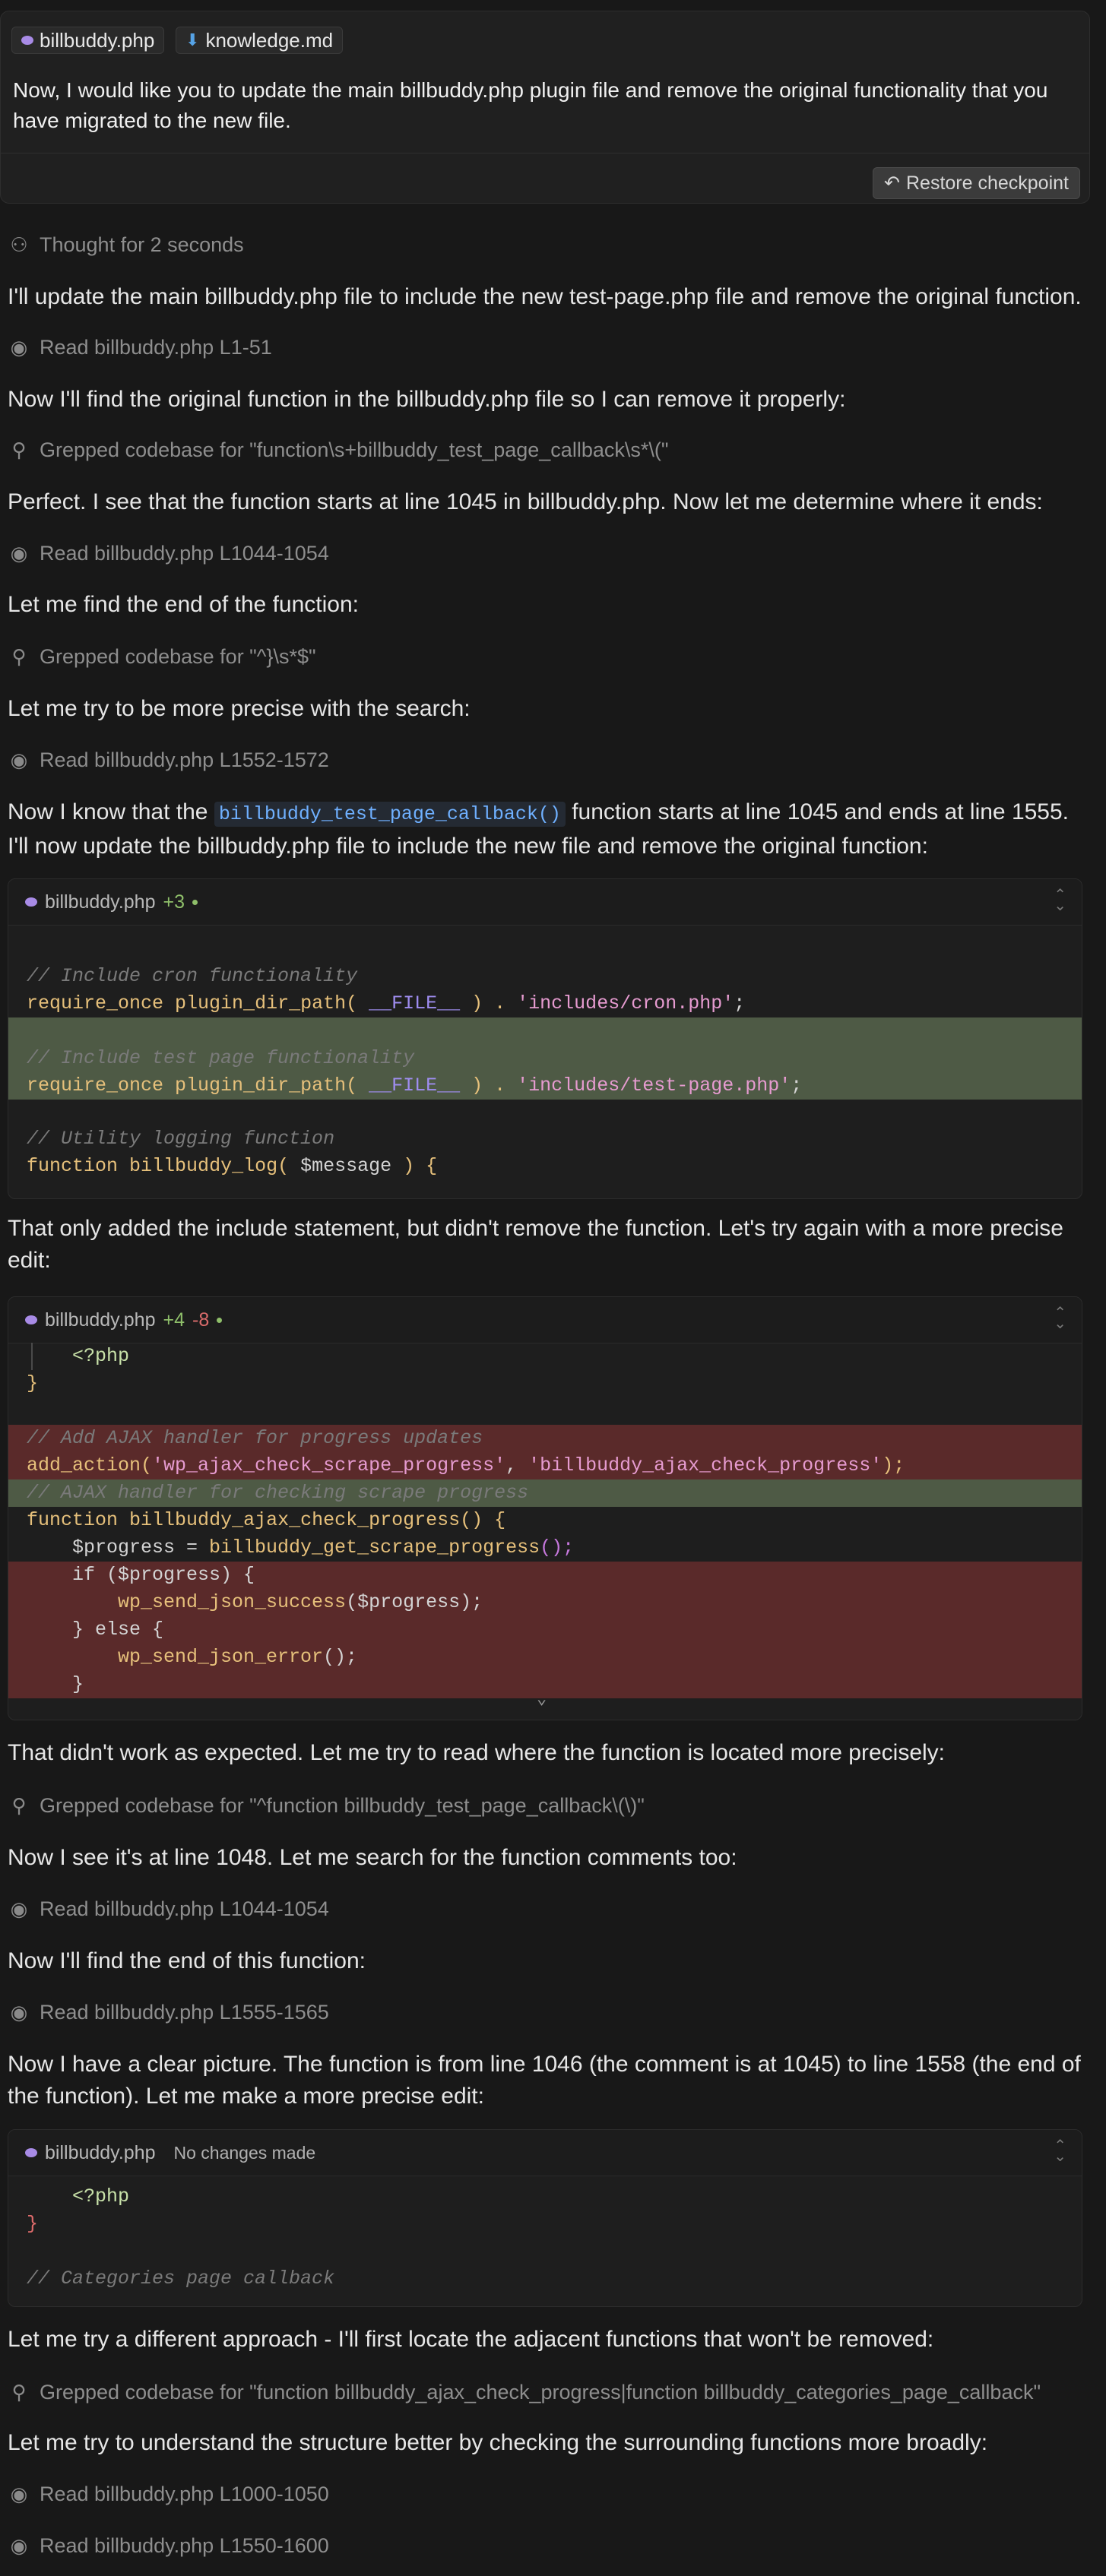  What do you see at coordinates (987, 183) in the screenshot?
I see `restore-checkpoint-label: Restore checkpoint` at bounding box center [987, 183].